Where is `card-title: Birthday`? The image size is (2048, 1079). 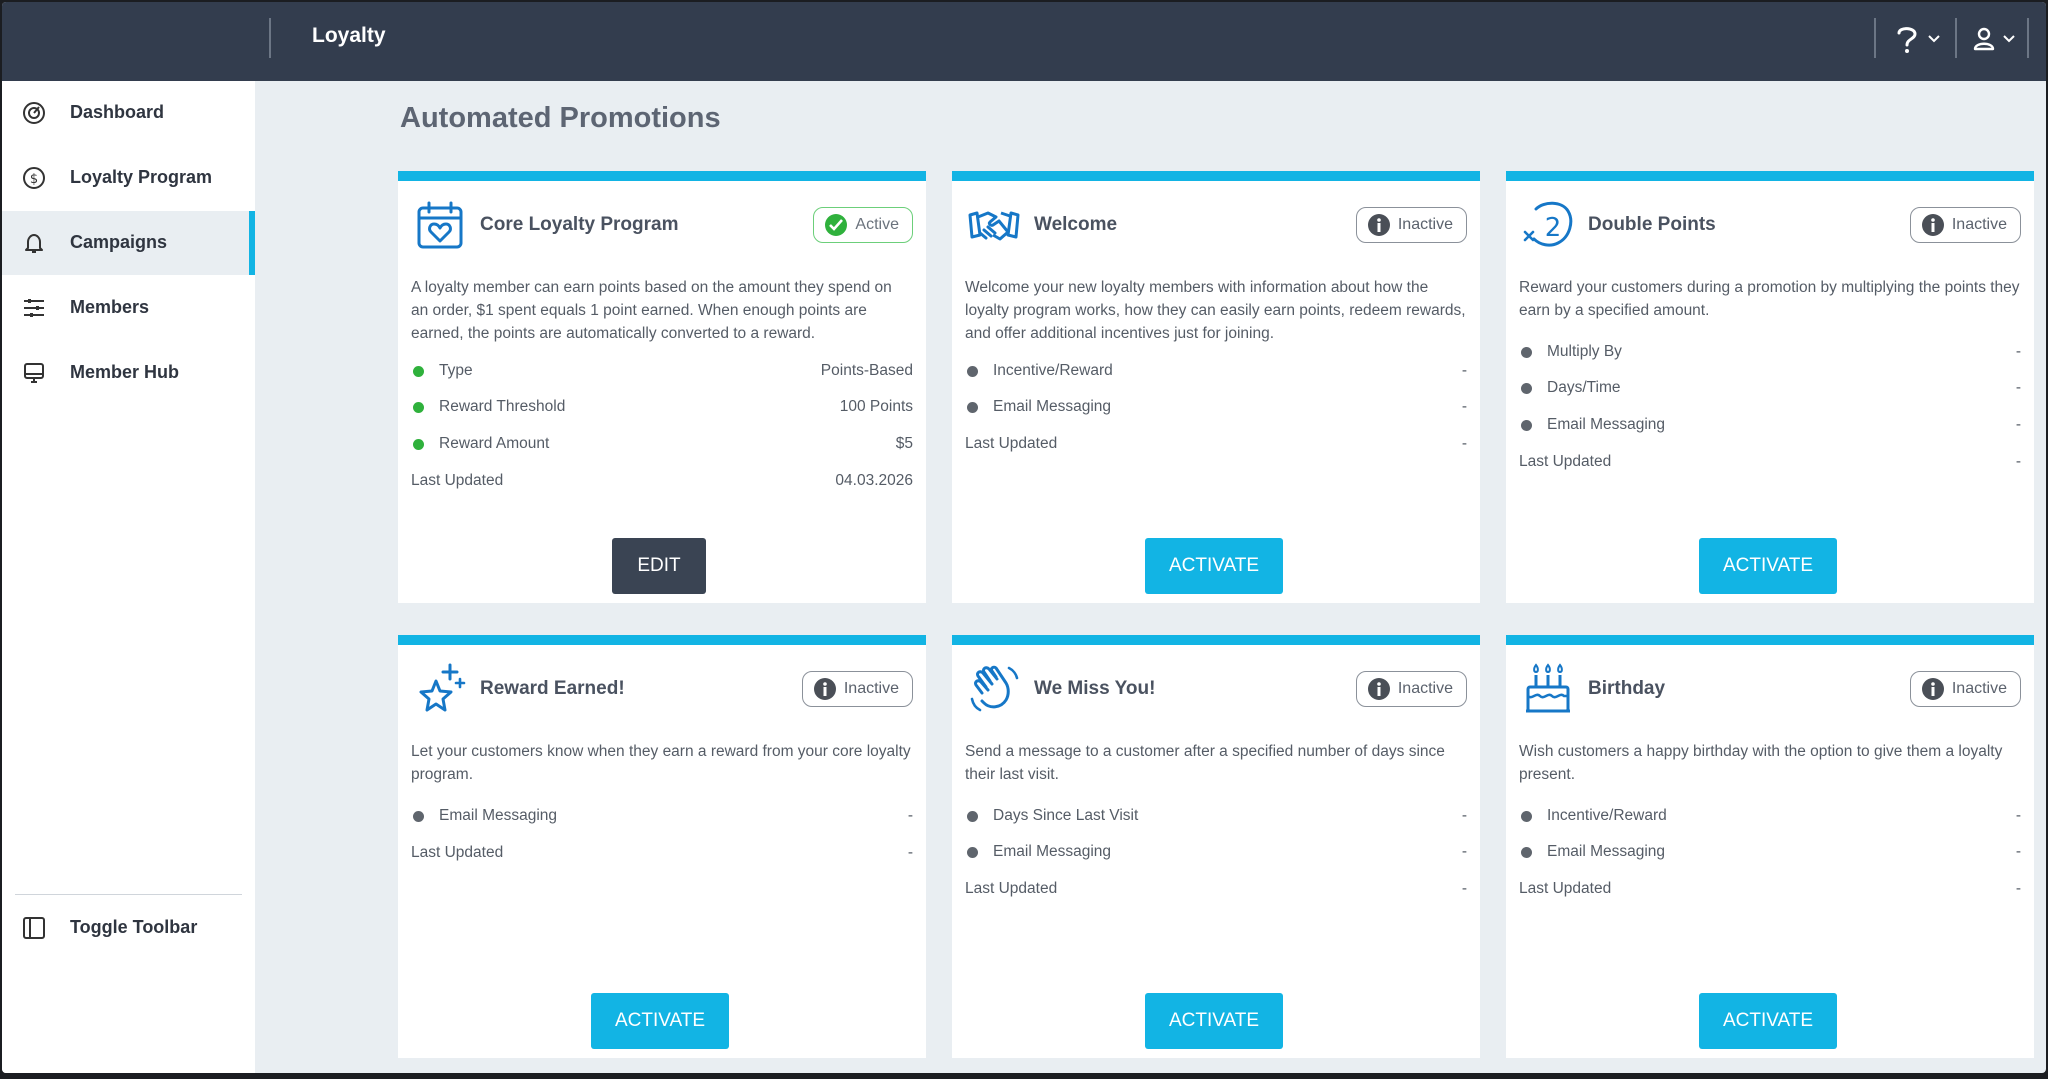 card-title: Birthday is located at coordinates (1627, 688).